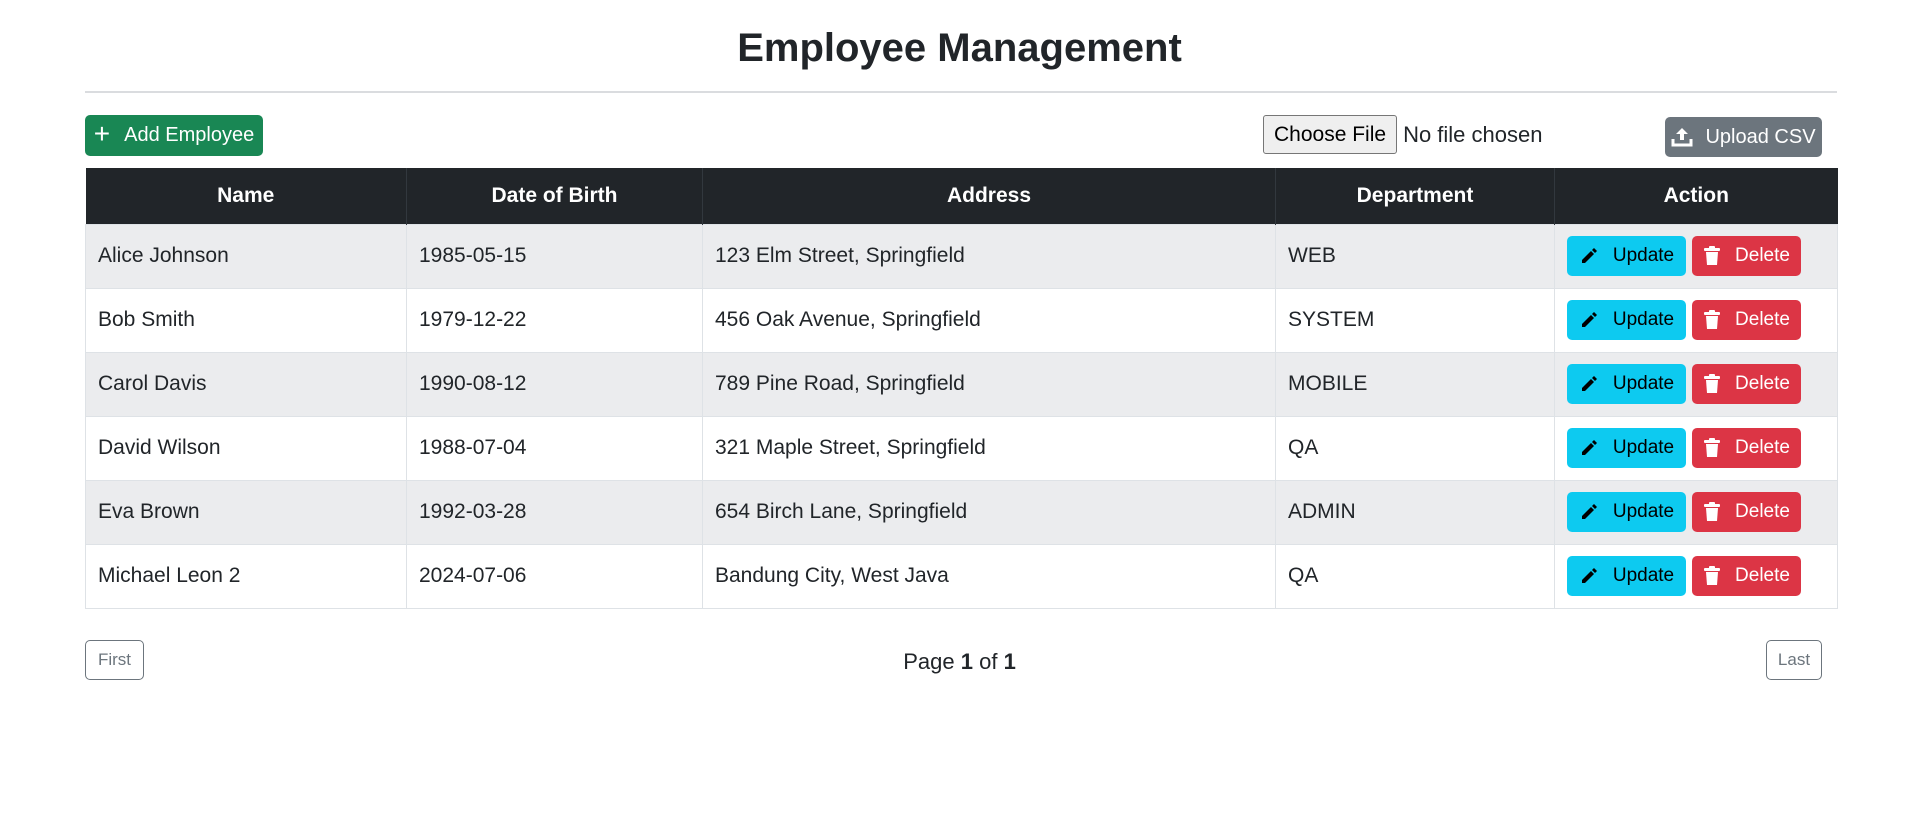  I want to click on cell-address: 456 Oak Avenue, Springfield, so click(989, 320).